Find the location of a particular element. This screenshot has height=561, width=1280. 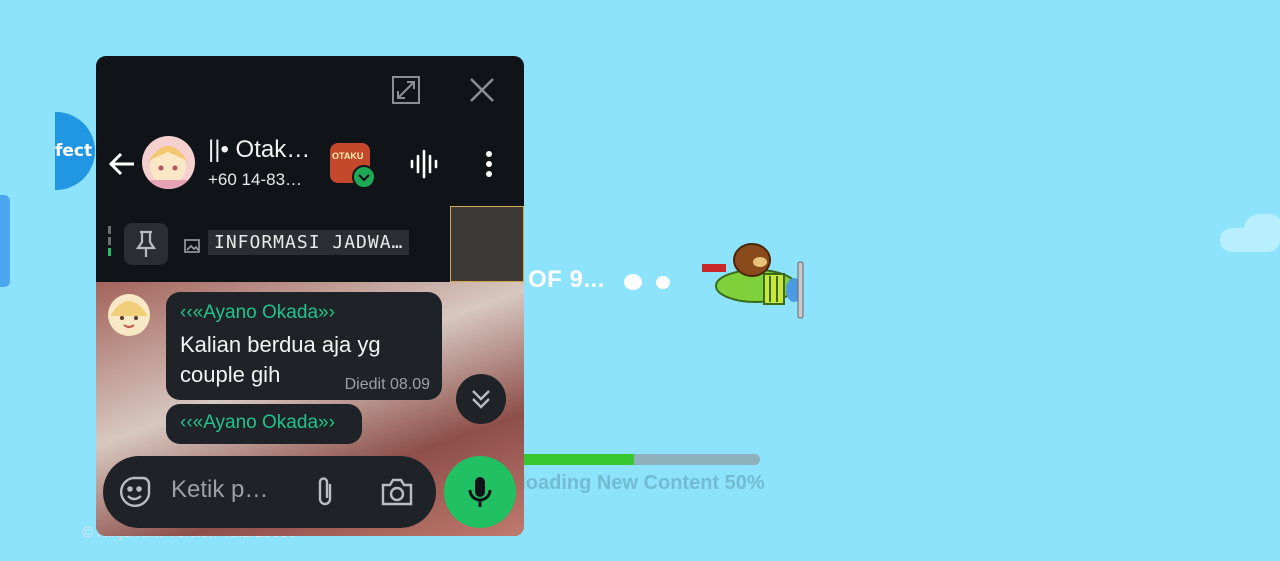

message-meta: Diedit 08.09 is located at coordinates (387, 384).